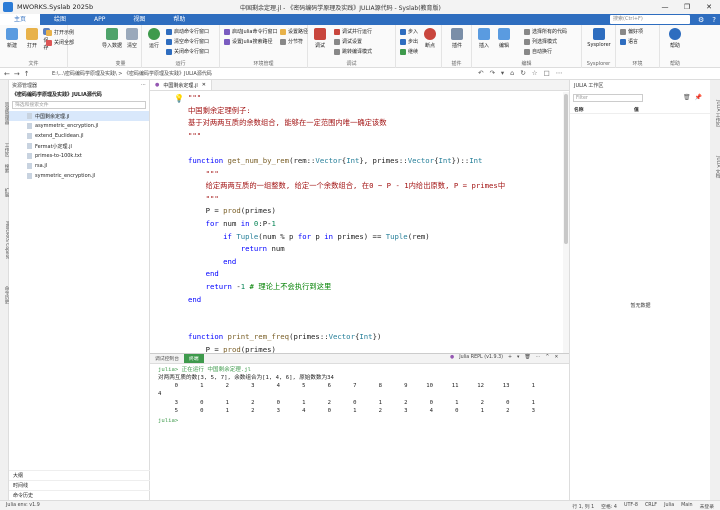 The height and width of the screenshot is (510, 720). Describe the element at coordinates (79, 146) in the screenshot. I see `file-item: Fermat小定理.jl` at that location.